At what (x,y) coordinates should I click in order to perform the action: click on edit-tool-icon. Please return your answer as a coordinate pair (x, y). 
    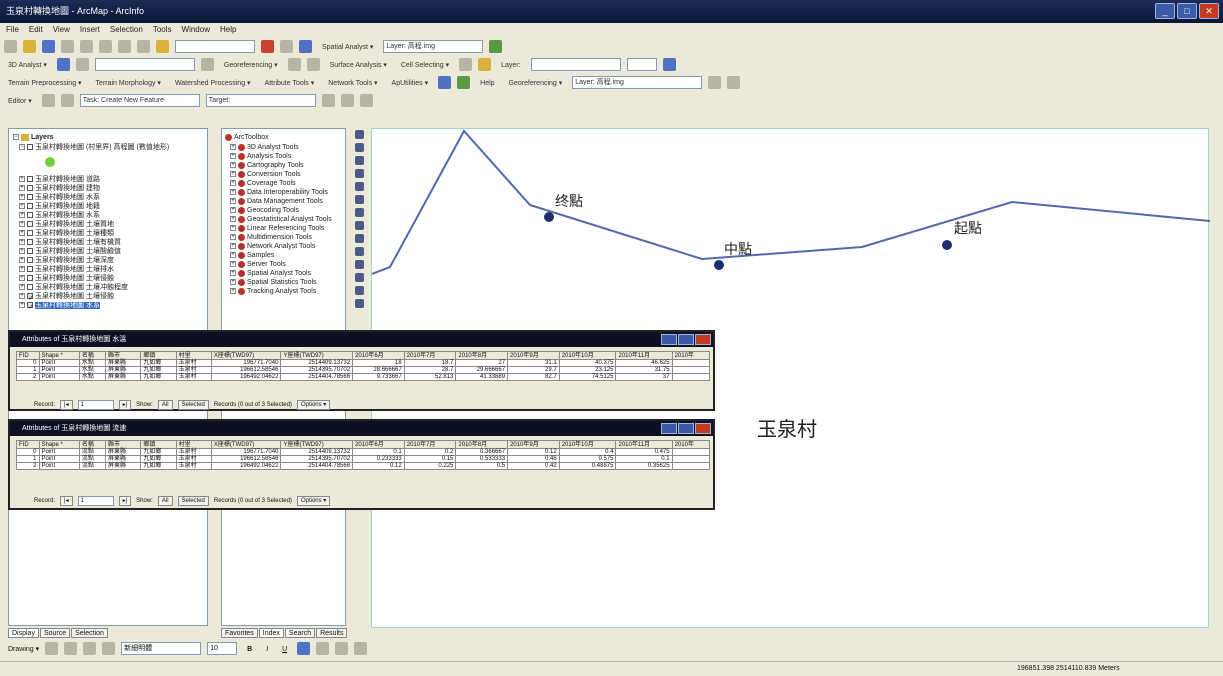
    Looking at the image, I should click on (48, 100).